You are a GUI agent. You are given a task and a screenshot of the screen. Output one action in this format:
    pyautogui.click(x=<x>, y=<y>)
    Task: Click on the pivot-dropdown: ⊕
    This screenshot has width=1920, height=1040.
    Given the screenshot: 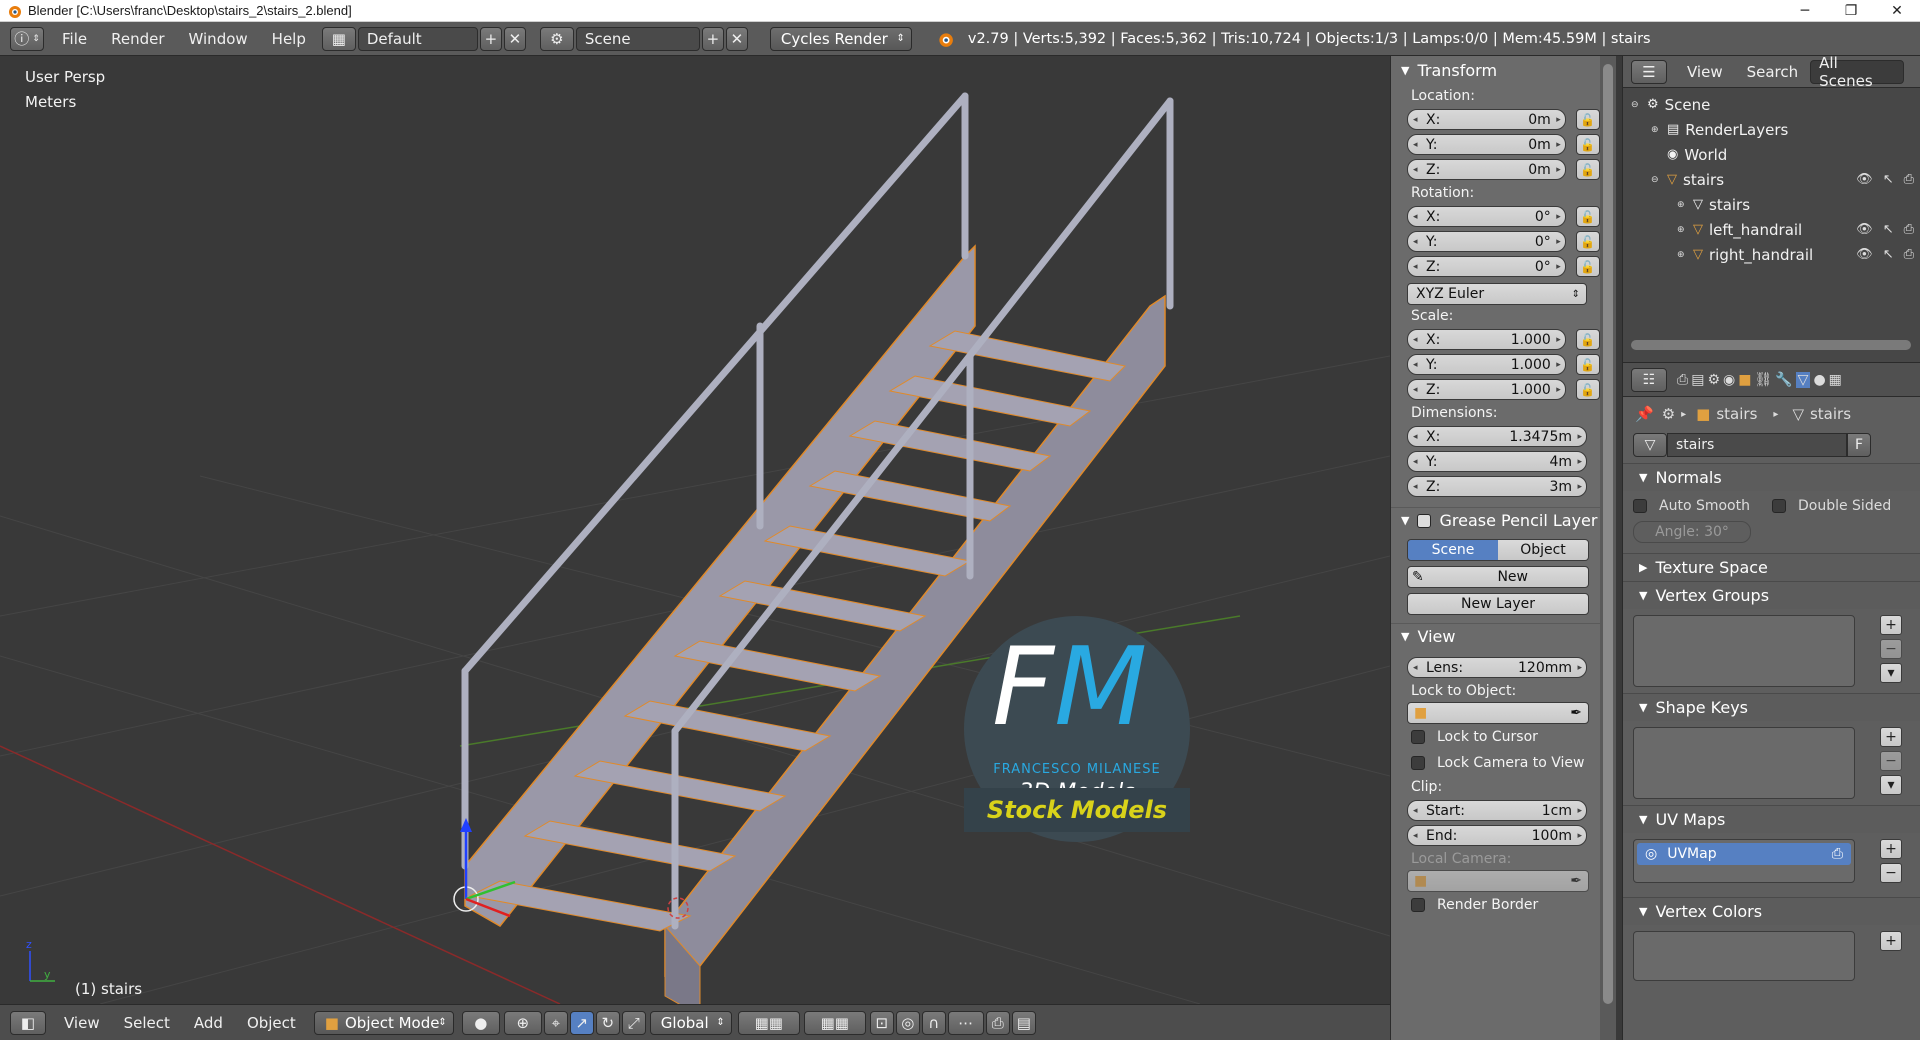 What is the action you would take?
    pyautogui.click(x=522, y=1022)
    